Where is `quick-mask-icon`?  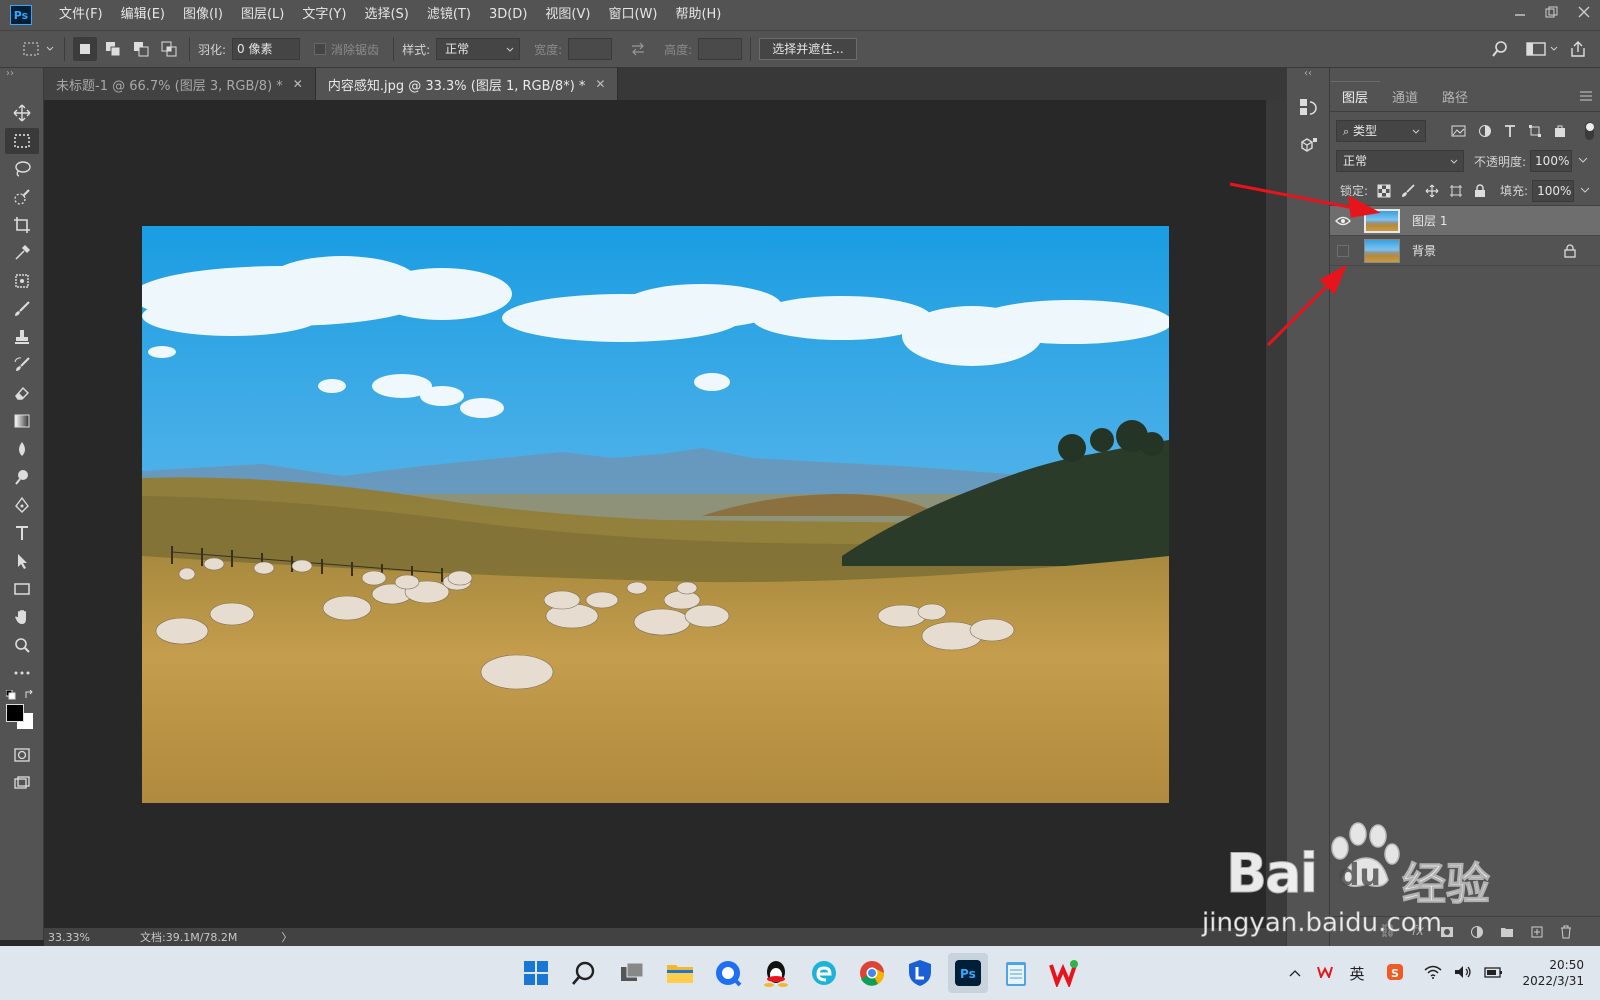
quick-mask-icon is located at coordinates (22, 755).